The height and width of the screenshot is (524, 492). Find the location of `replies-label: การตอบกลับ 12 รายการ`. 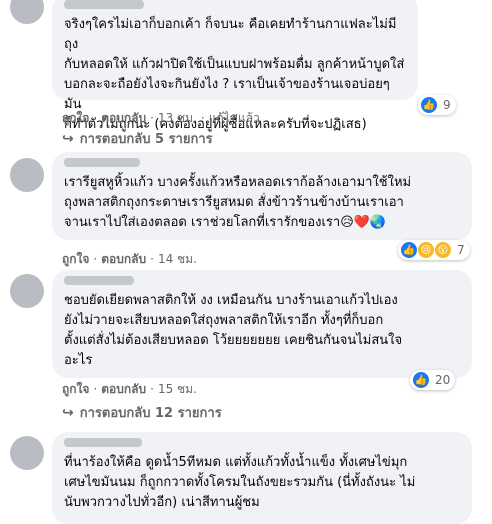

replies-label: การตอบกลับ 12 รายการ is located at coordinates (150, 413).